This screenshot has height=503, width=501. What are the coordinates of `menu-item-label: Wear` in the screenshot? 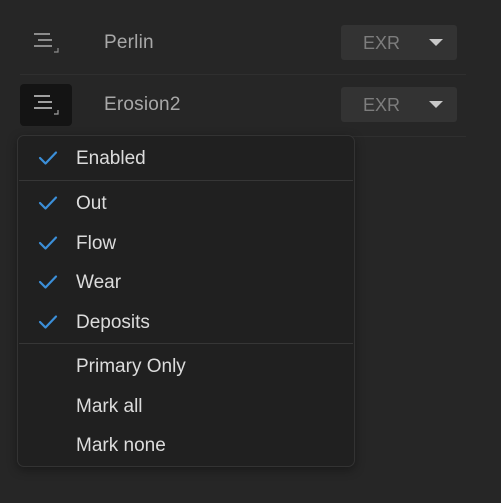 It's located at (99, 282).